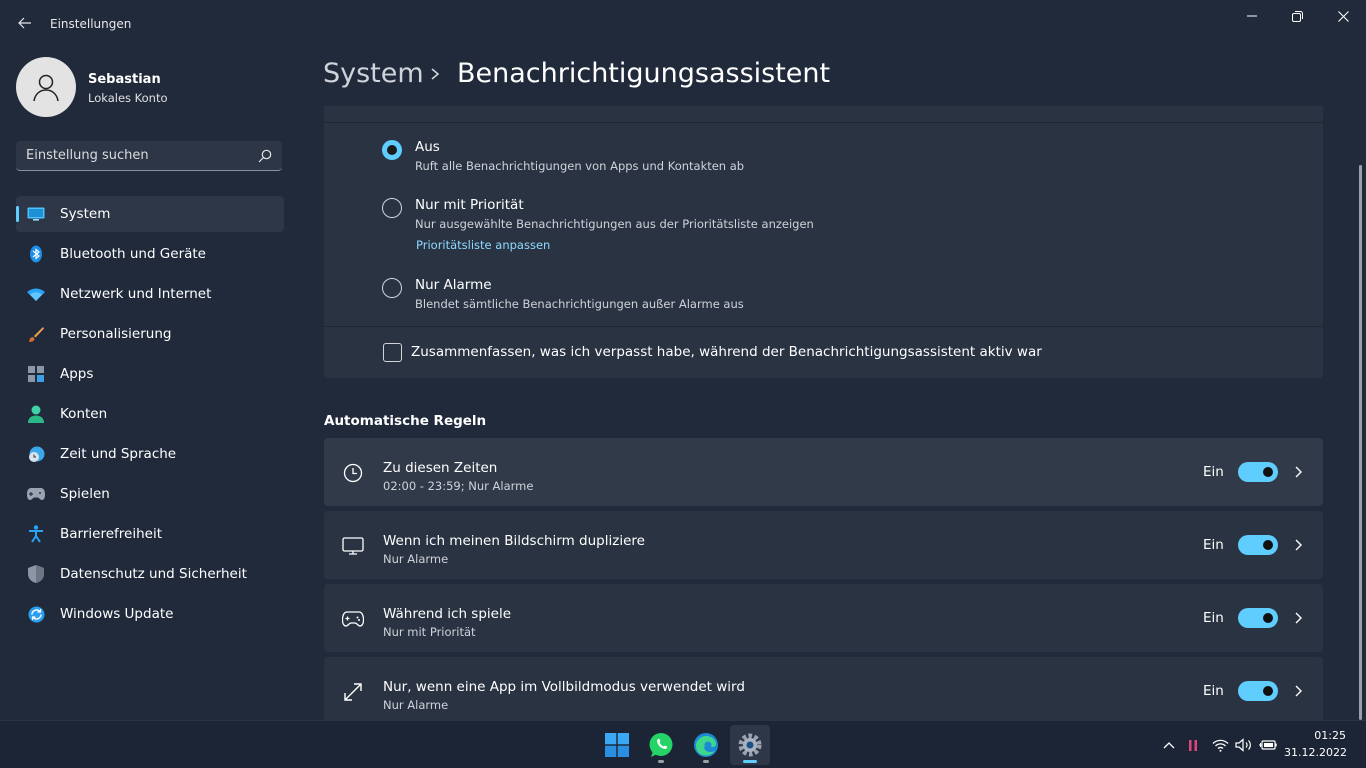 The image size is (1366, 768). I want to click on back-button, so click(25, 23).